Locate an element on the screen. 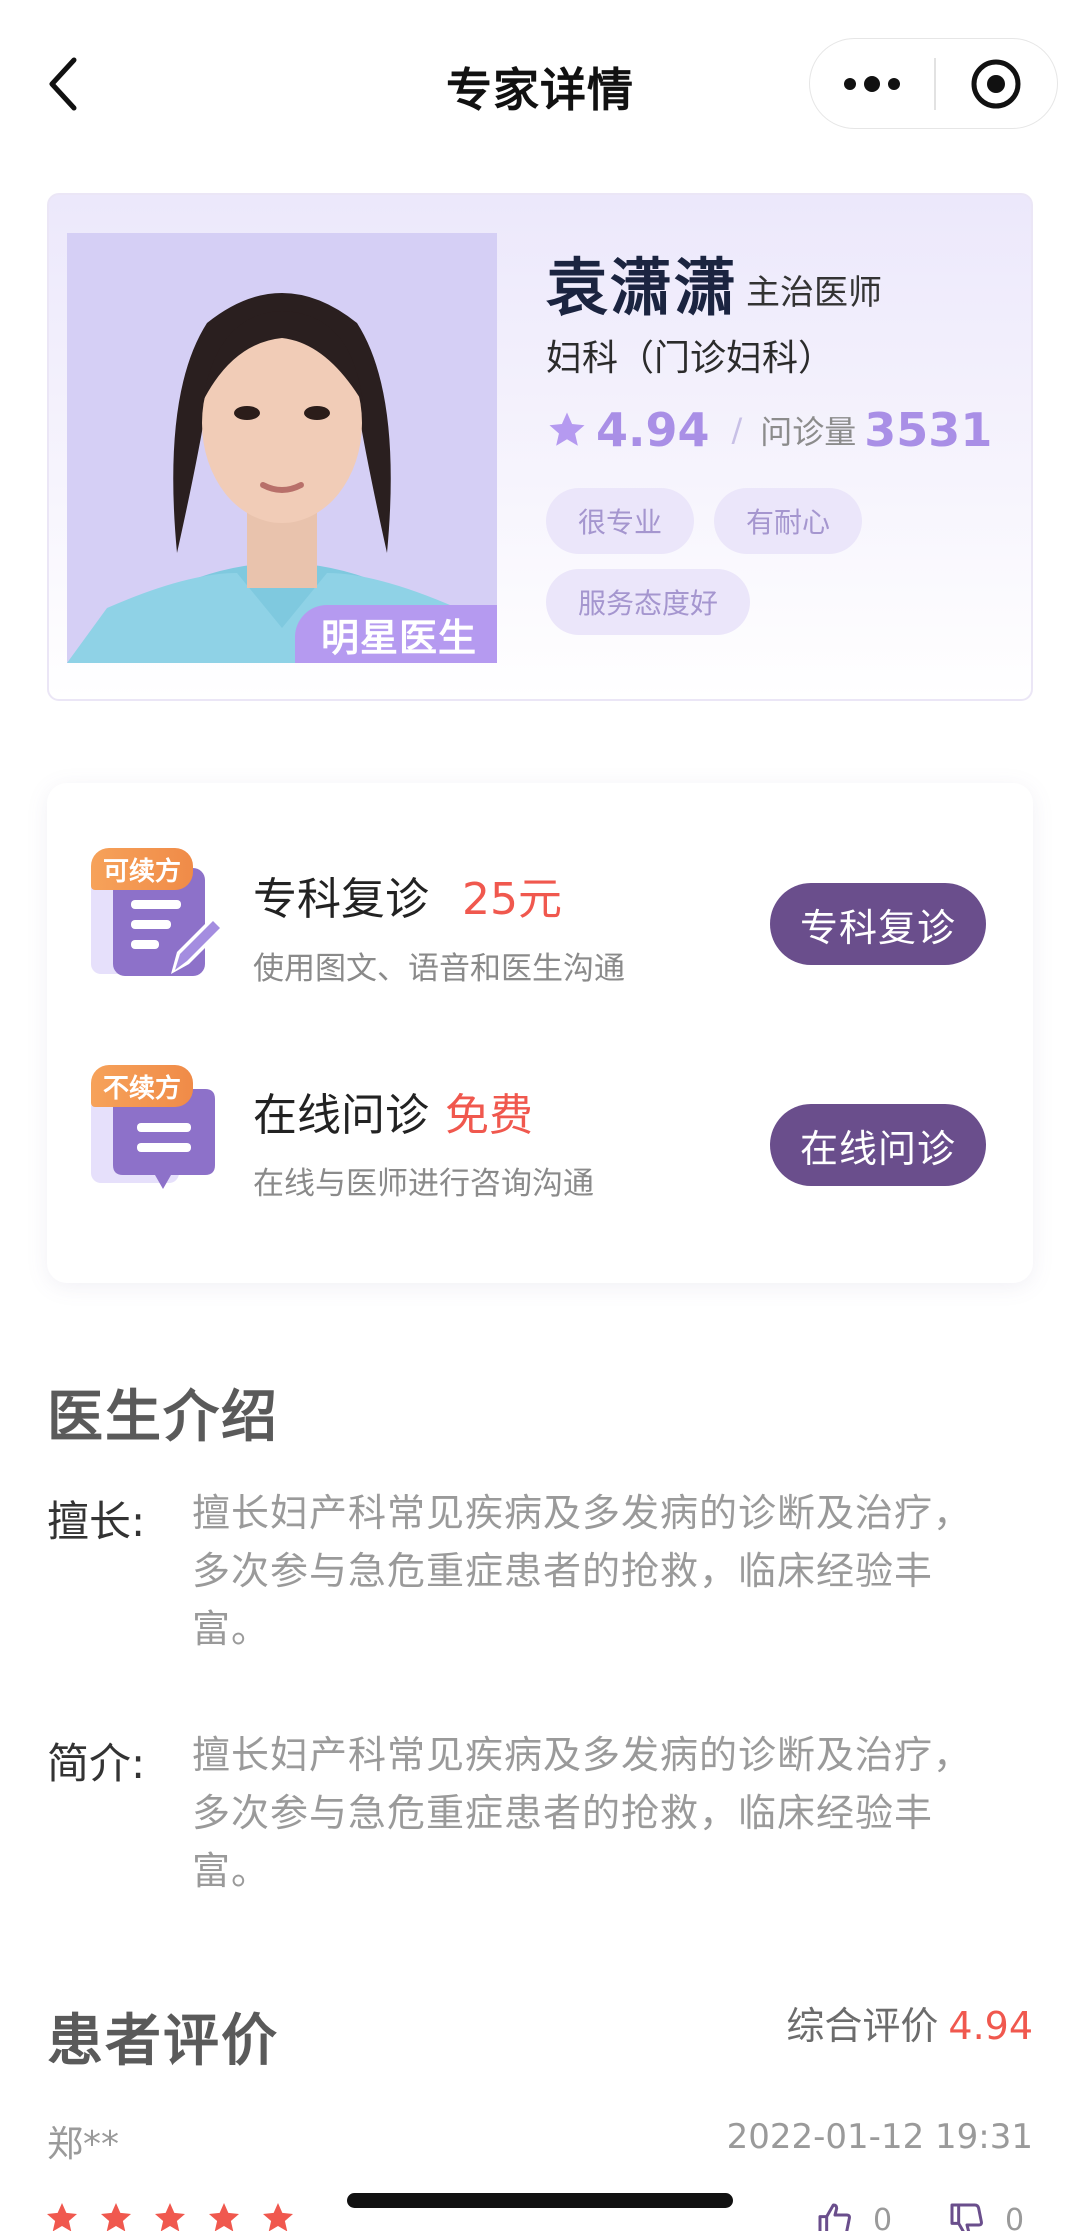 The height and width of the screenshot is (2231, 1080). online-consult-button: 在线问诊 is located at coordinates (878, 1145).